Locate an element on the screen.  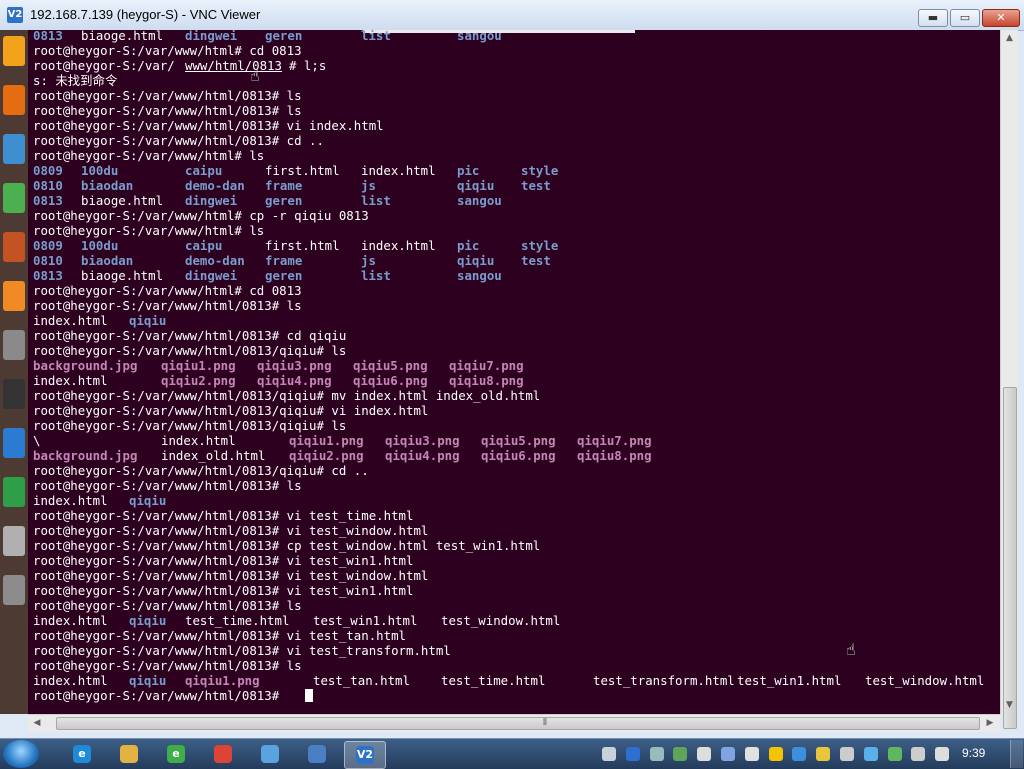
update-icon is located at coordinates (14, 492).